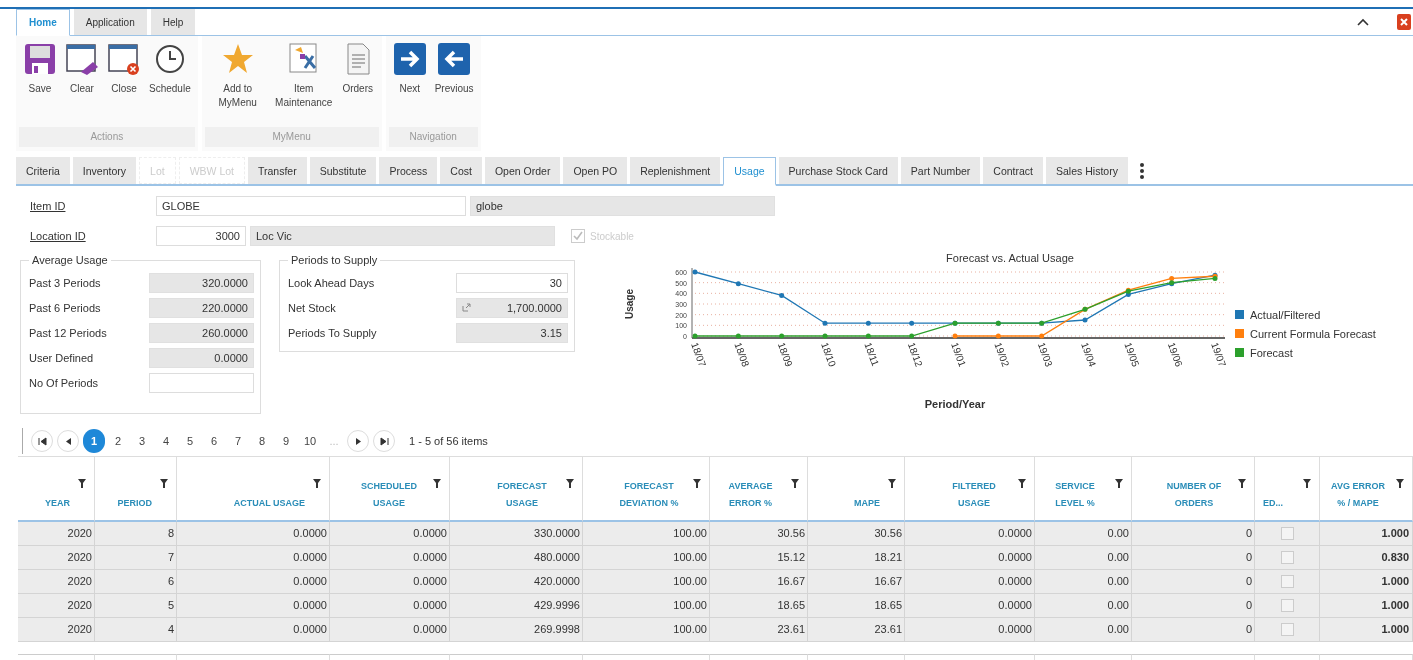  What do you see at coordinates (402, 236) in the screenshot?
I see `location-description-field: Loc Vic` at bounding box center [402, 236].